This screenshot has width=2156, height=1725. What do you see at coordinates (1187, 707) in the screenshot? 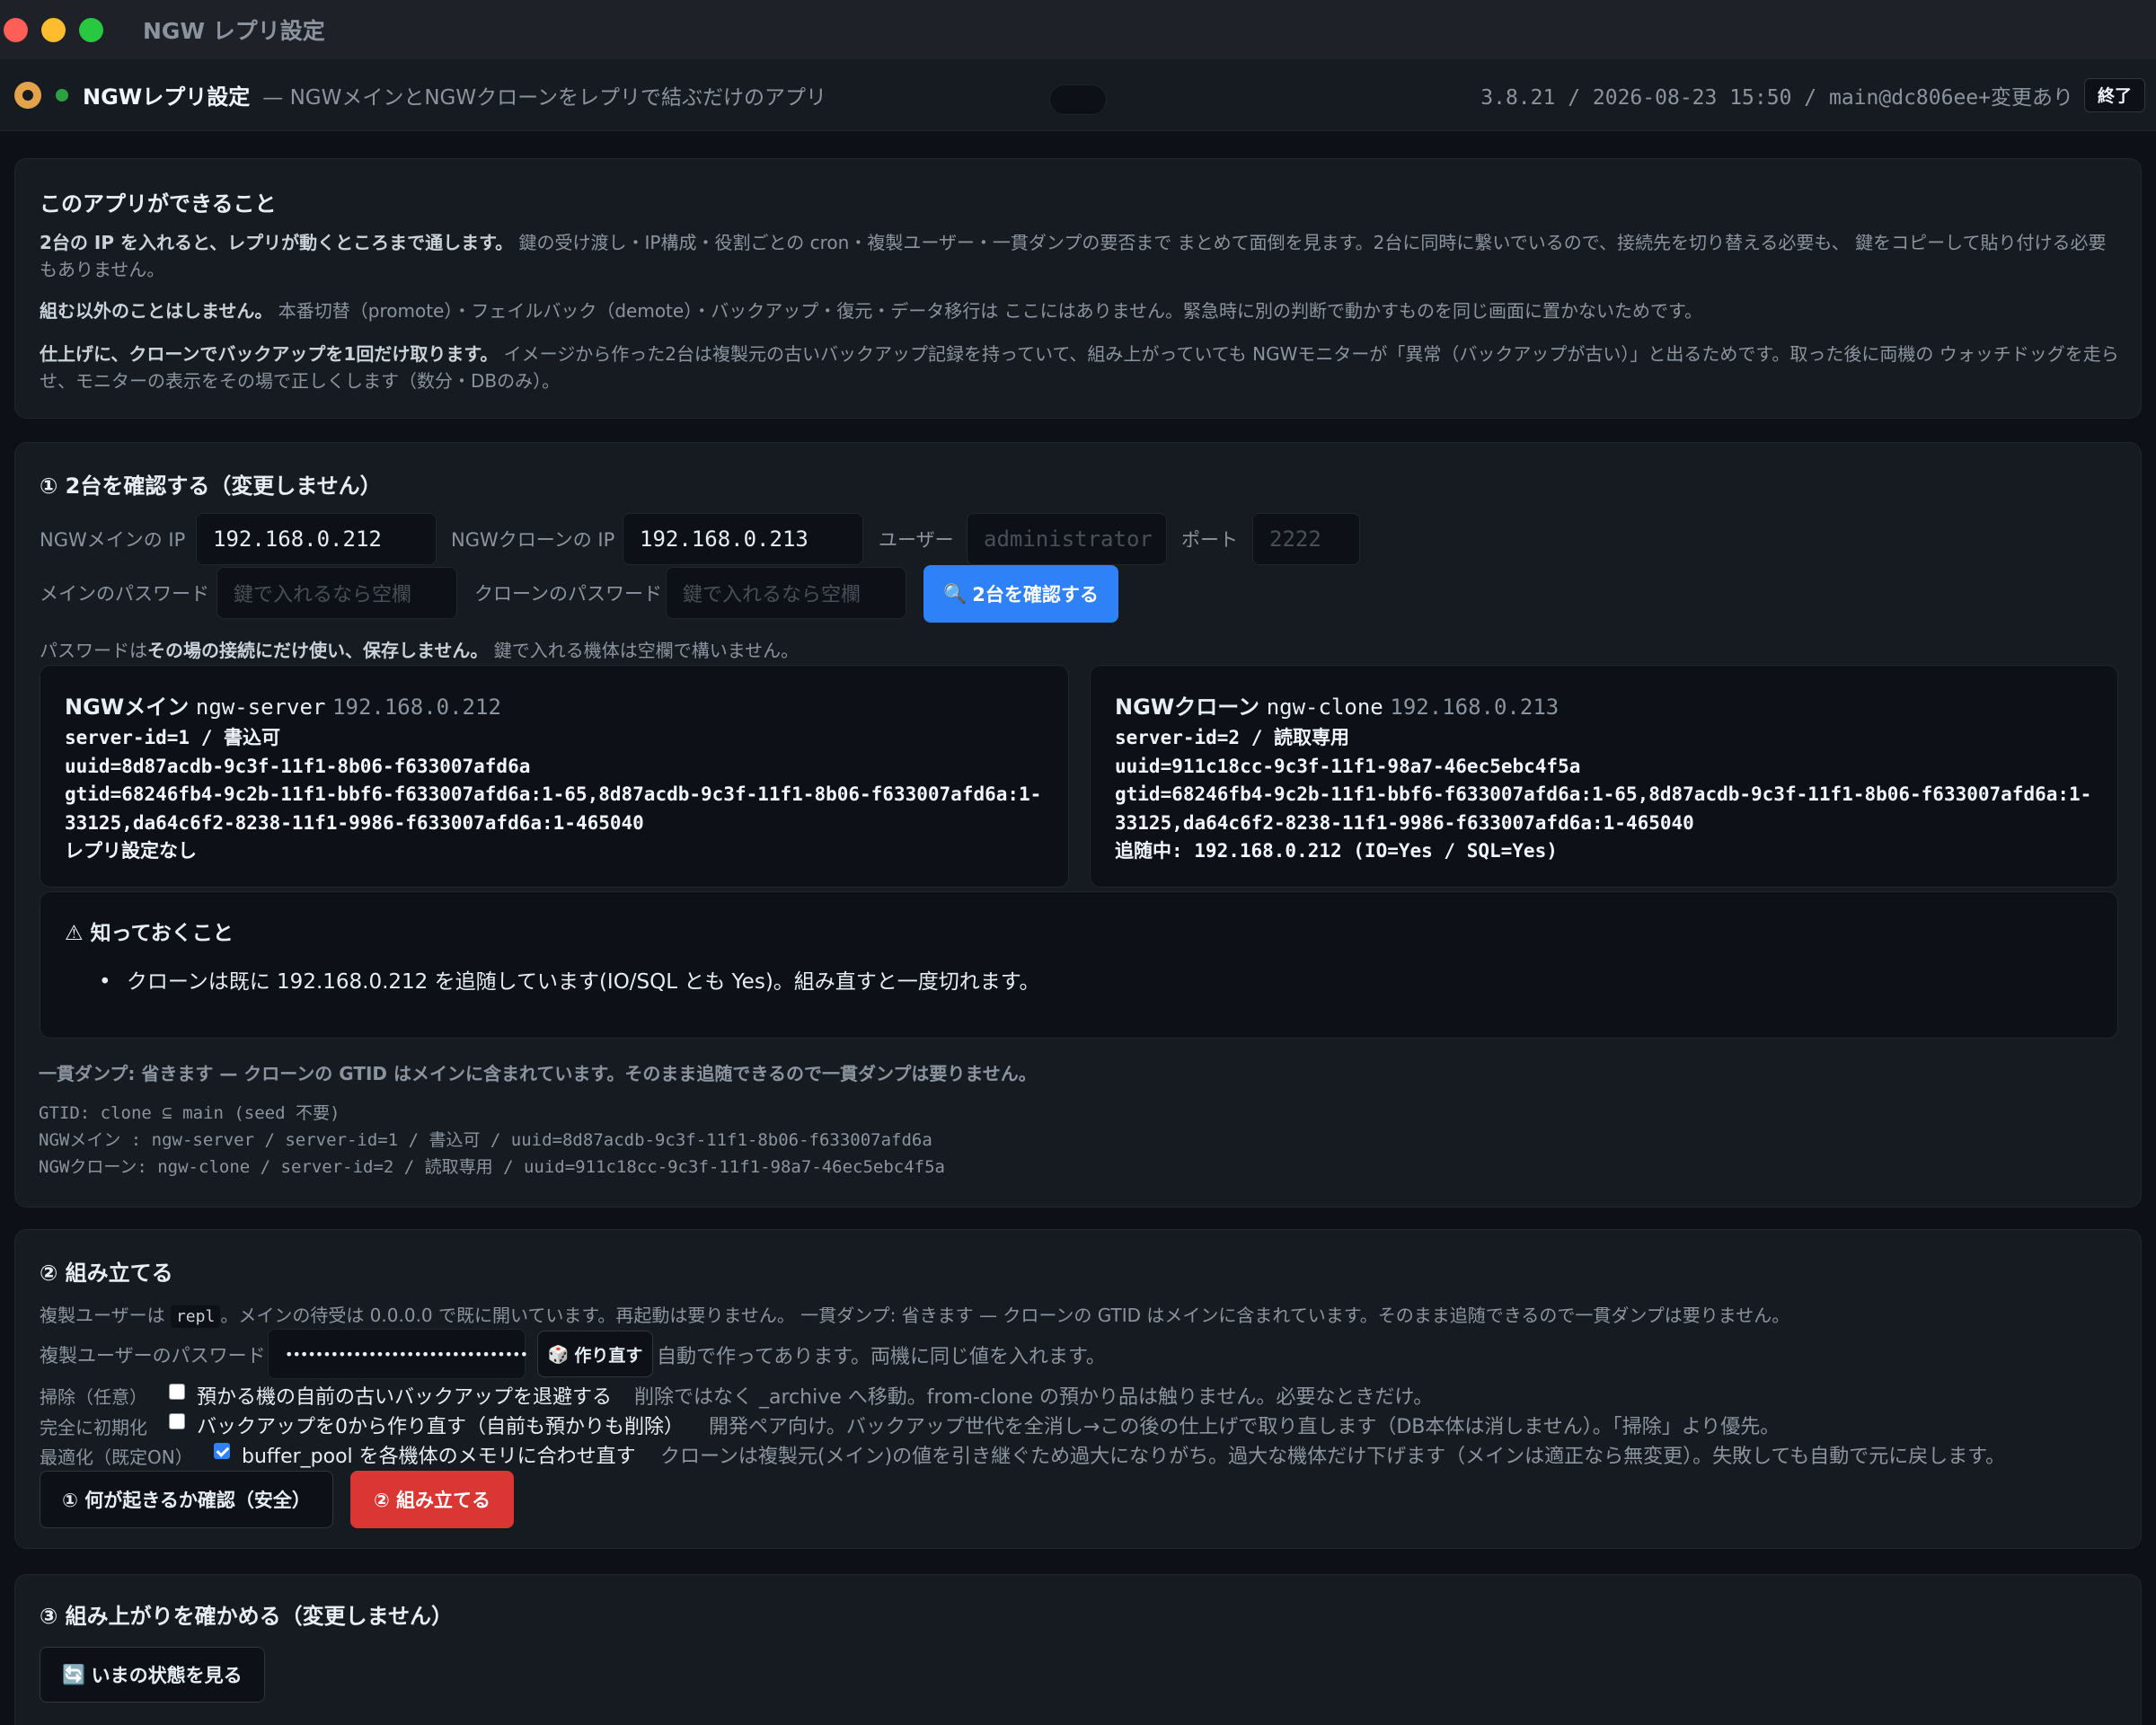
I see `clone-host-role: NGWクローン` at bounding box center [1187, 707].